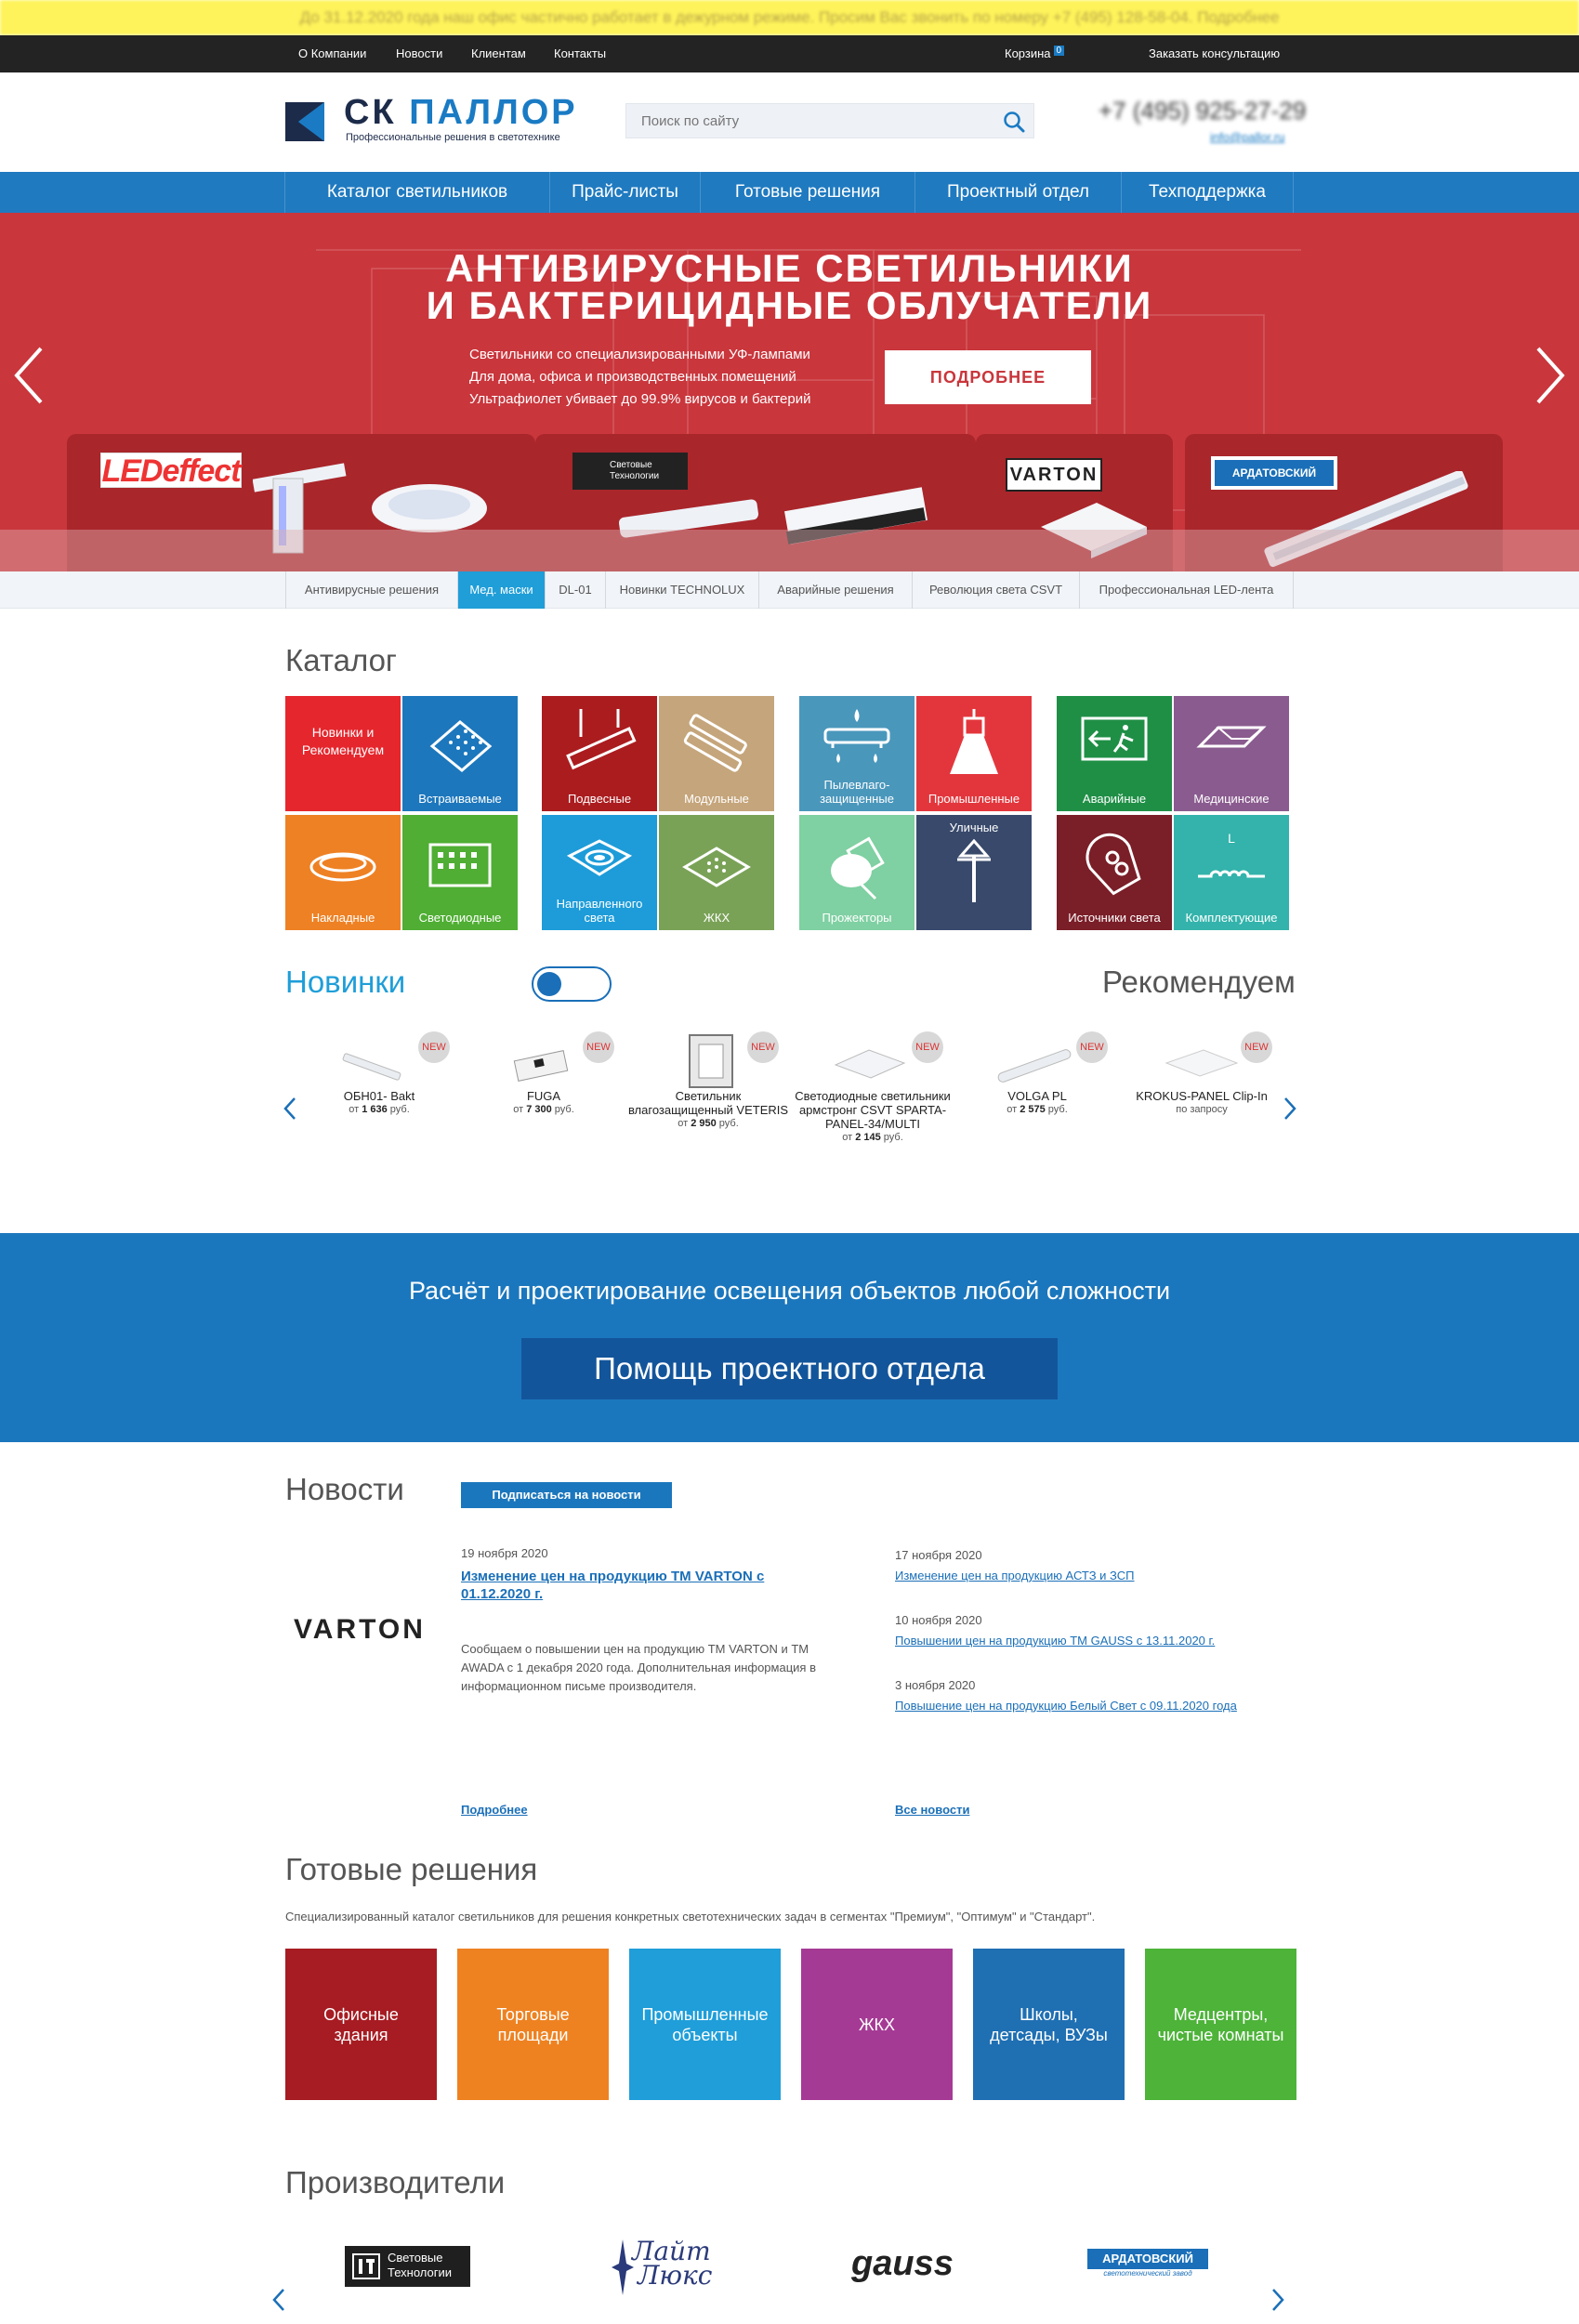  Describe the element at coordinates (576, 590) in the screenshot. I see `subnav-dl-01: DL-01` at that location.